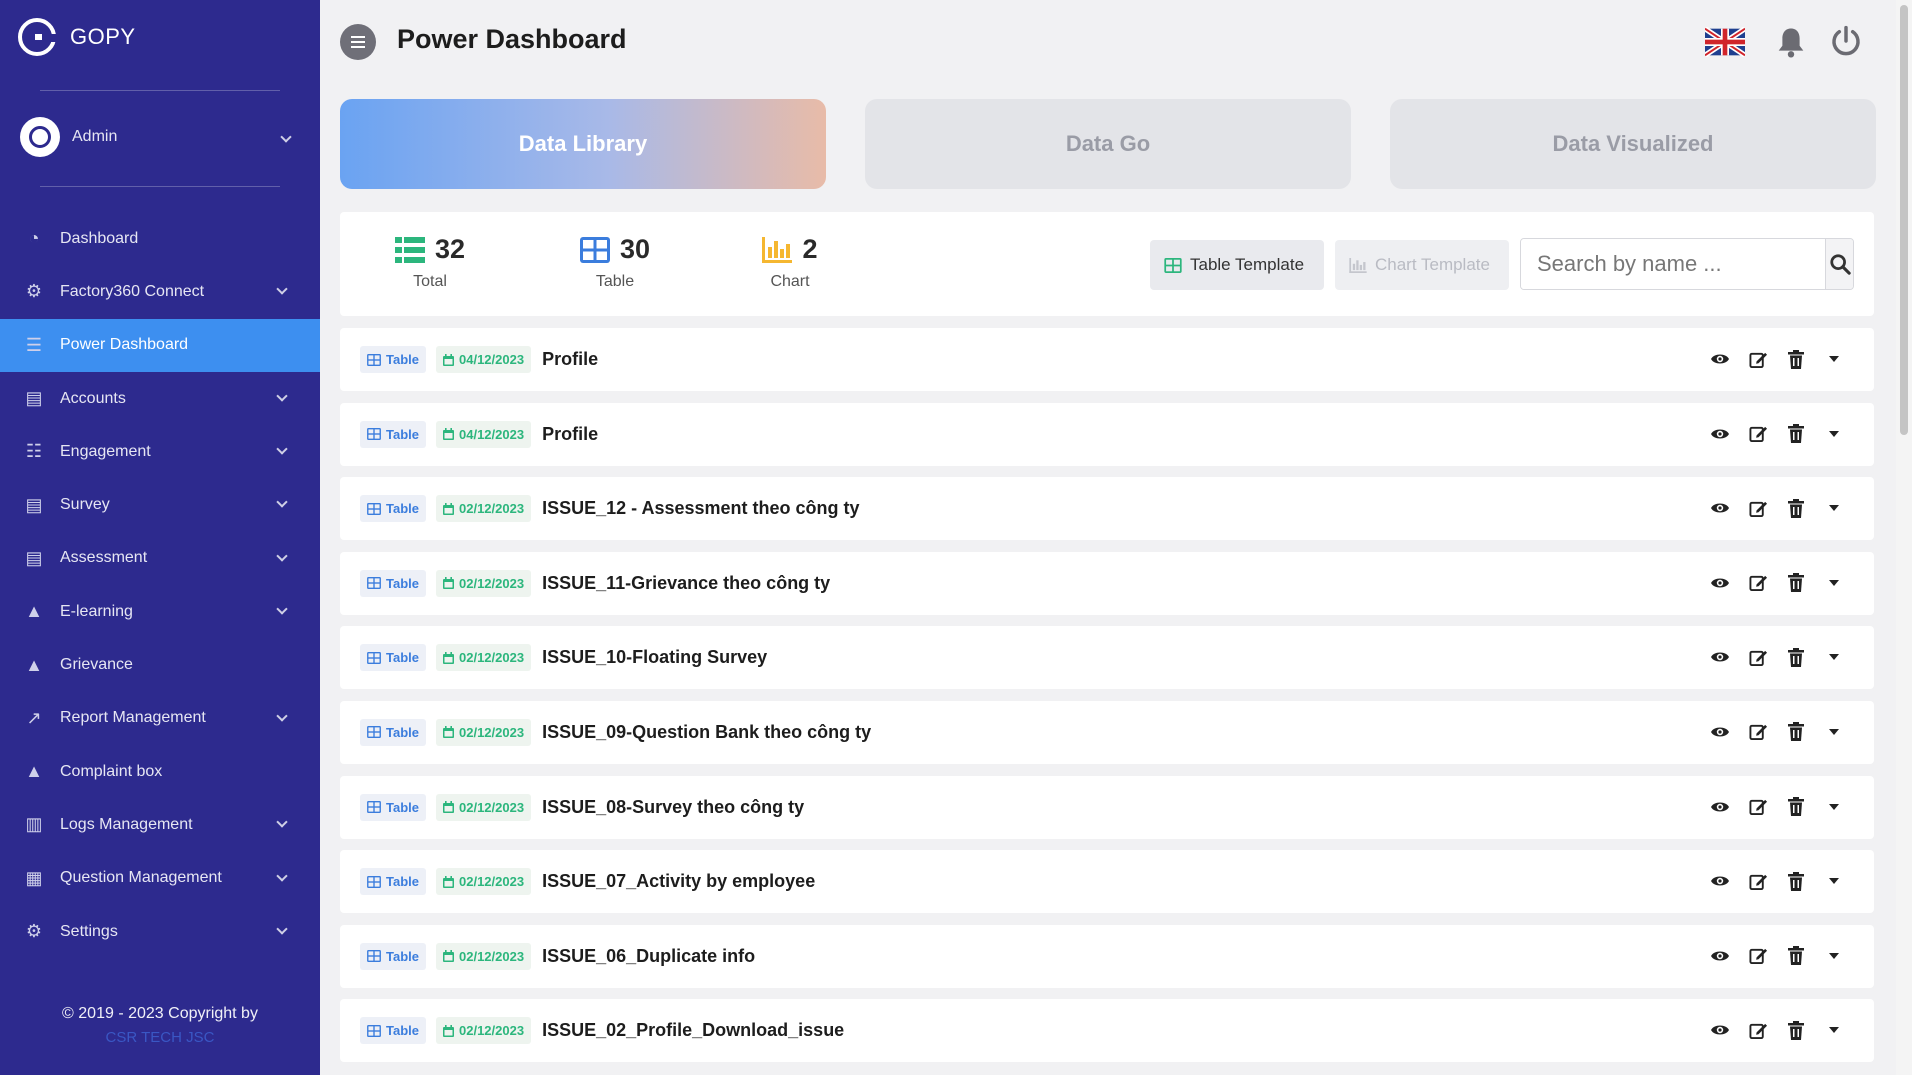 The width and height of the screenshot is (1912, 1075). Describe the element at coordinates (160, 824) in the screenshot. I see `sidebar-item-logs-management: ▥ Logs Management` at that location.